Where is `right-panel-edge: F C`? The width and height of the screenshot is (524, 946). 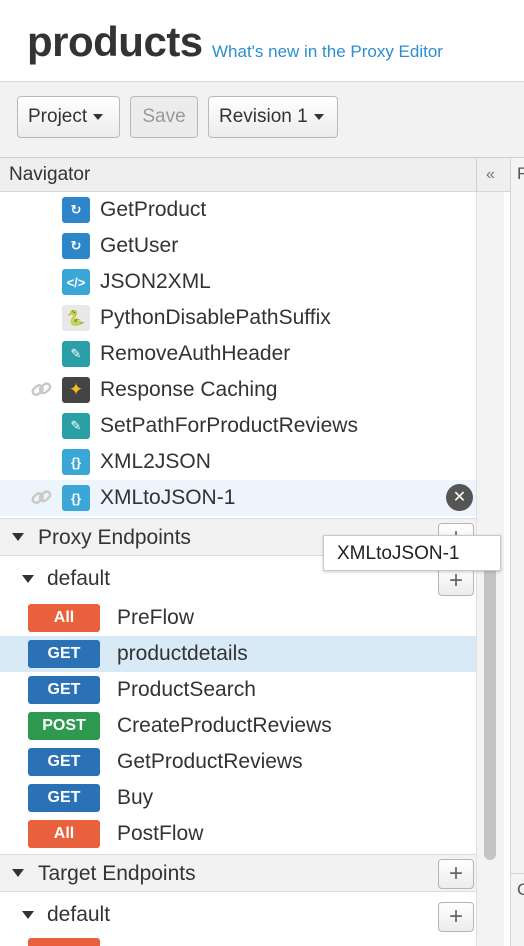
right-panel-edge: F C is located at coordinates (517, 552).